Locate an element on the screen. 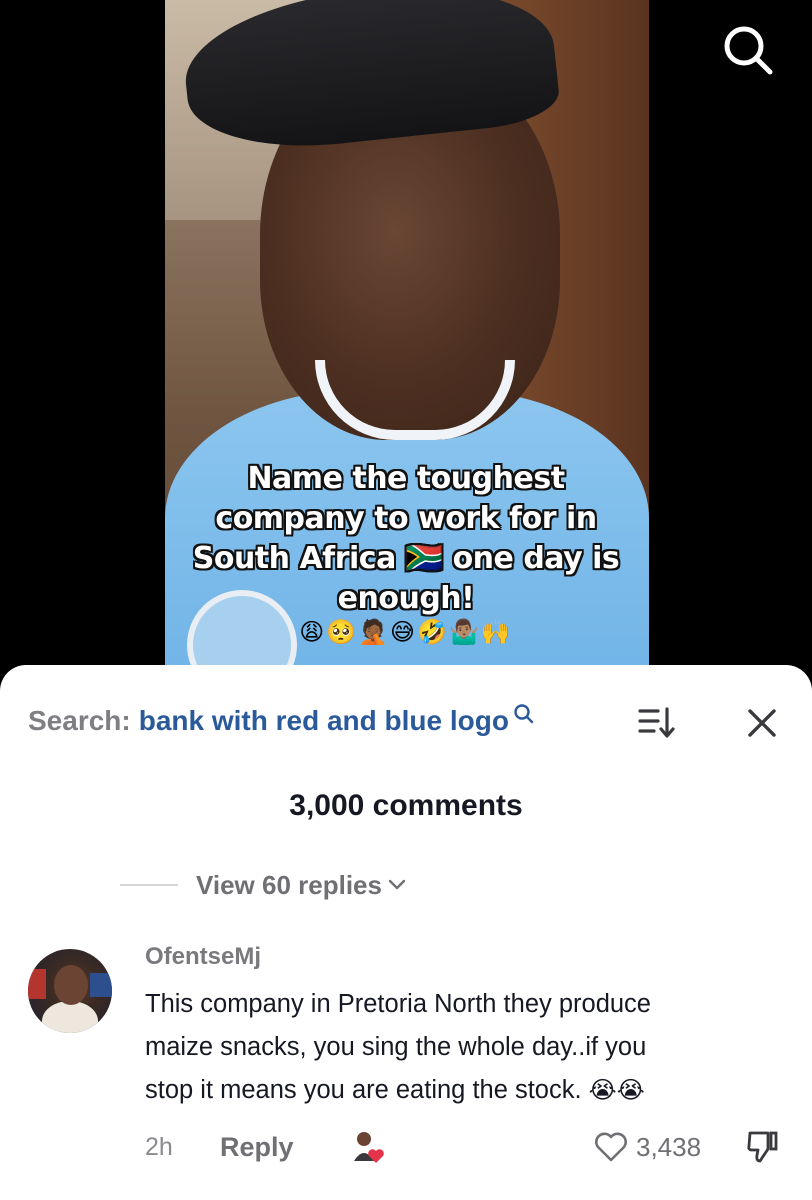 This screenshot has width=812, height=1200. like-button: 3,438 is located at coordinates (647, 1147).